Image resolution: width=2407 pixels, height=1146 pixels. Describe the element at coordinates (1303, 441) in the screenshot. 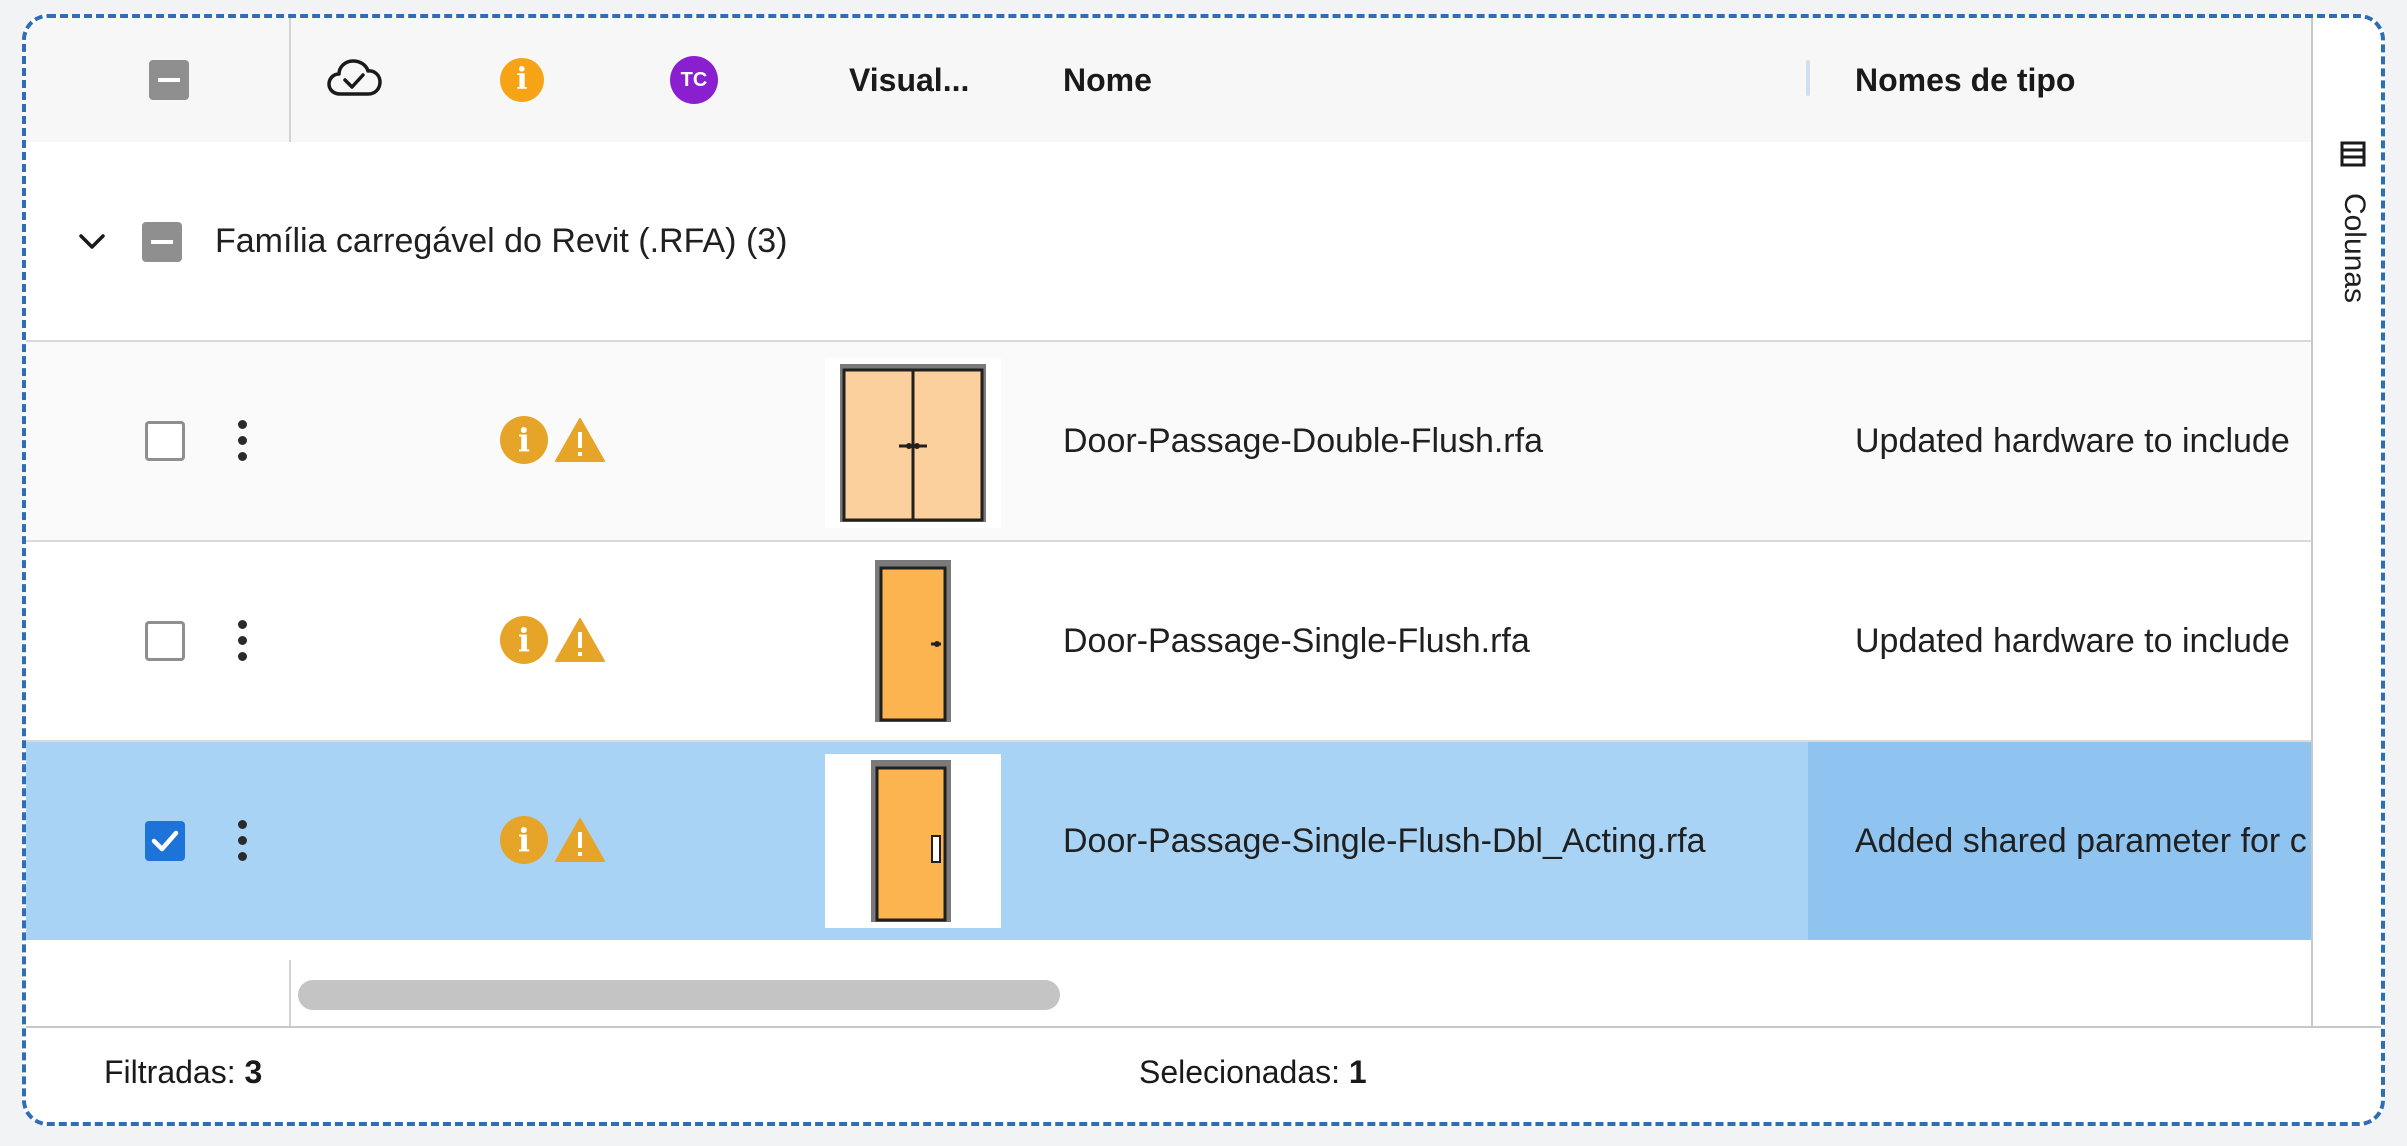

I see `file-name: Door-Passage-Double-Flush.rfa` at that location.